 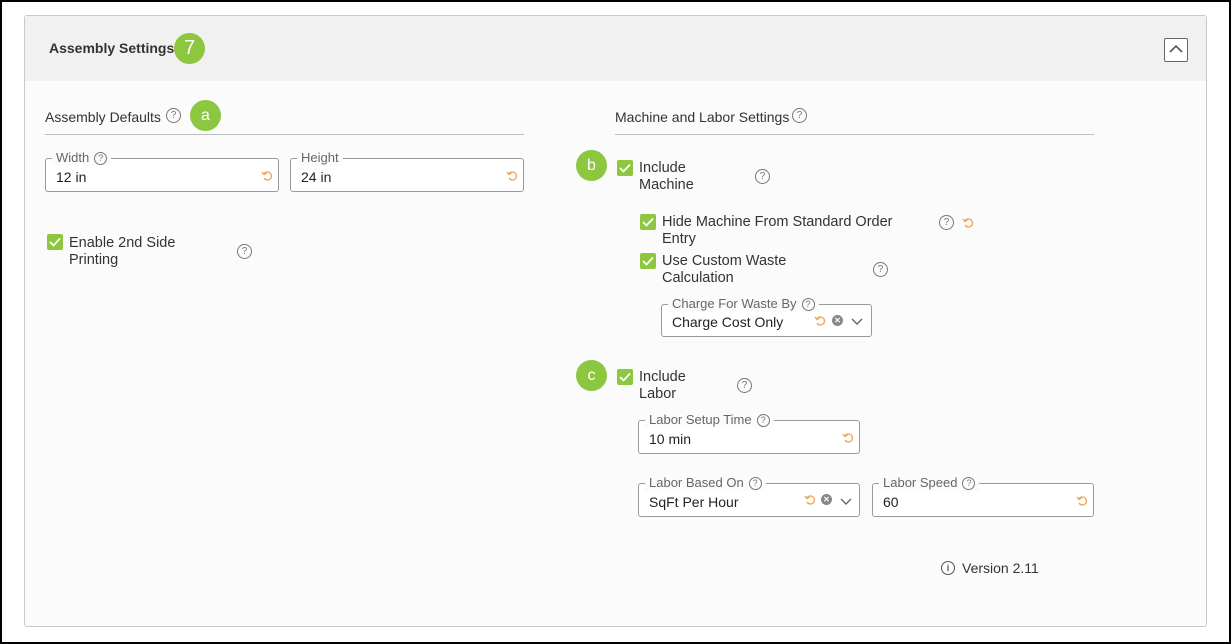 What do you see at coordinates (734, 303) in the screenshot?
I see `charge-for-waste-label: Charge For Waste By` at bounding box center [734, 303].